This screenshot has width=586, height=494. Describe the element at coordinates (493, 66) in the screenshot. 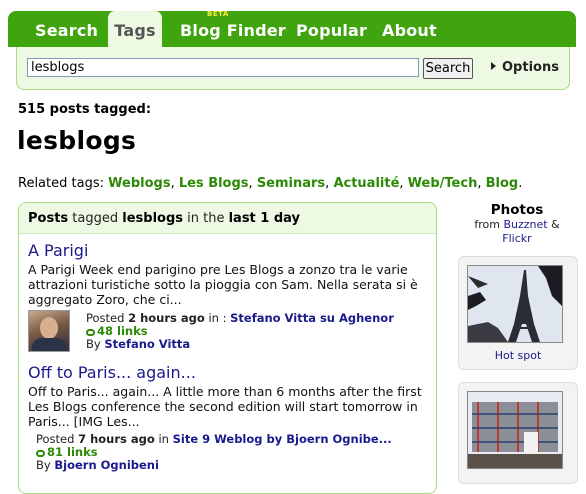

I see `triangle-right-icon` at that location.